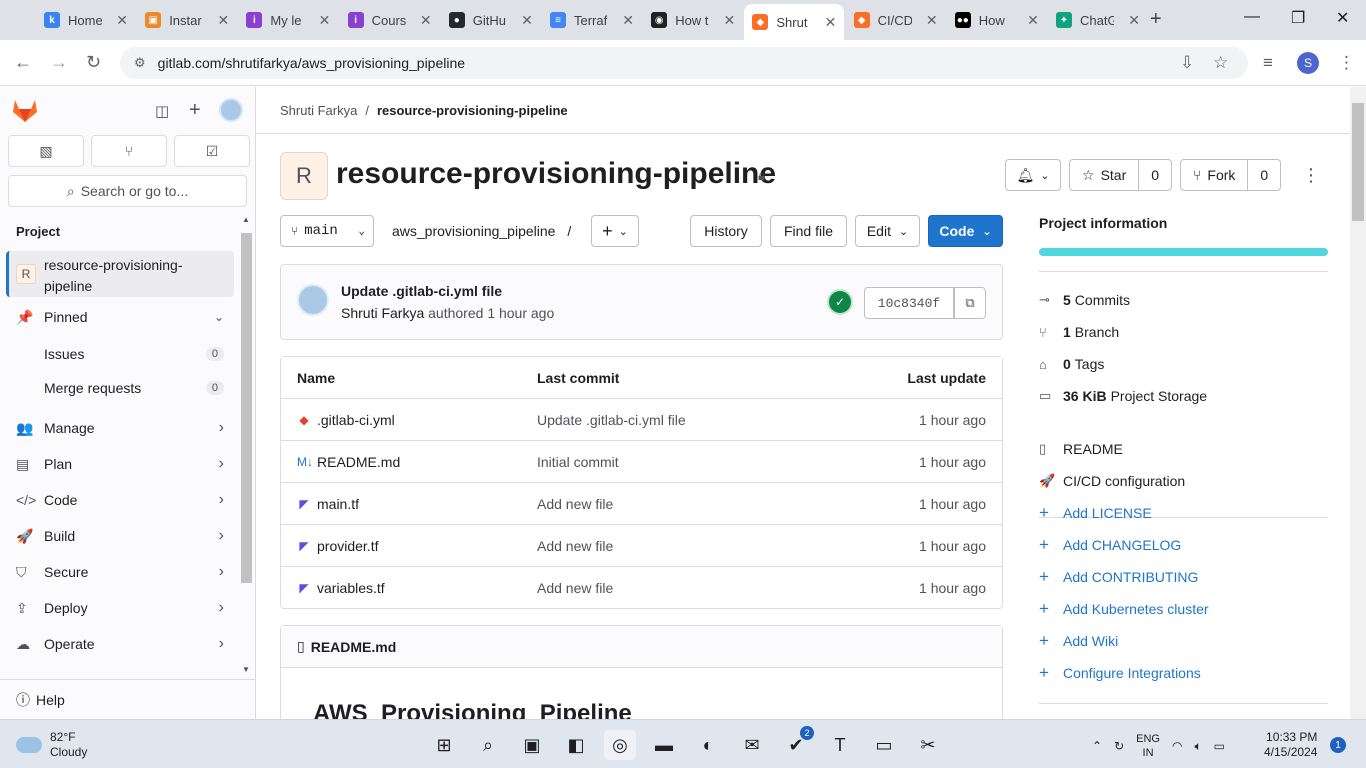 The height and width of the screenshot is (768, 1366). Describe the element at coordinates (1071, 364) in the screenshot. I see `project-stat: ⌂ 0 Tags` at that location.